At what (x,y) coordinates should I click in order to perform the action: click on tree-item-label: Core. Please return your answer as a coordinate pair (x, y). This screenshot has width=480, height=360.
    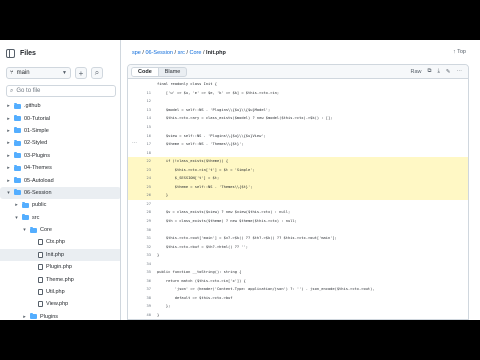
    Looking at the image, I should click on (46, 230).